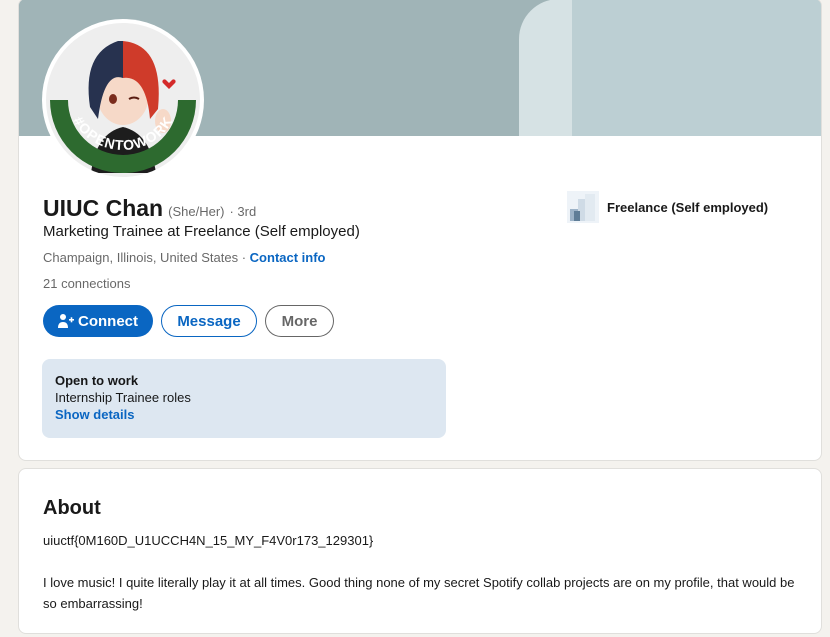 The width and height of the screenshot is (830, 637). I want to click on profile-location: Champaign, Illinois, United States ·, so click(145, 257).